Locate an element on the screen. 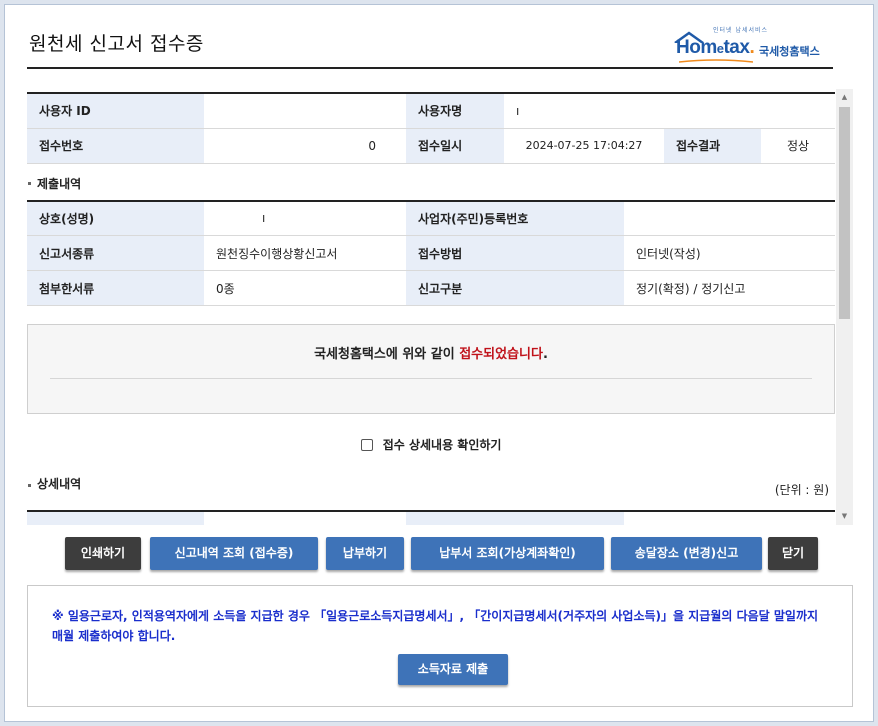  receipt-notice-text: 국세청홈택스에 위와 같이 접수되었습니다. is located at coordinates (431, 354).